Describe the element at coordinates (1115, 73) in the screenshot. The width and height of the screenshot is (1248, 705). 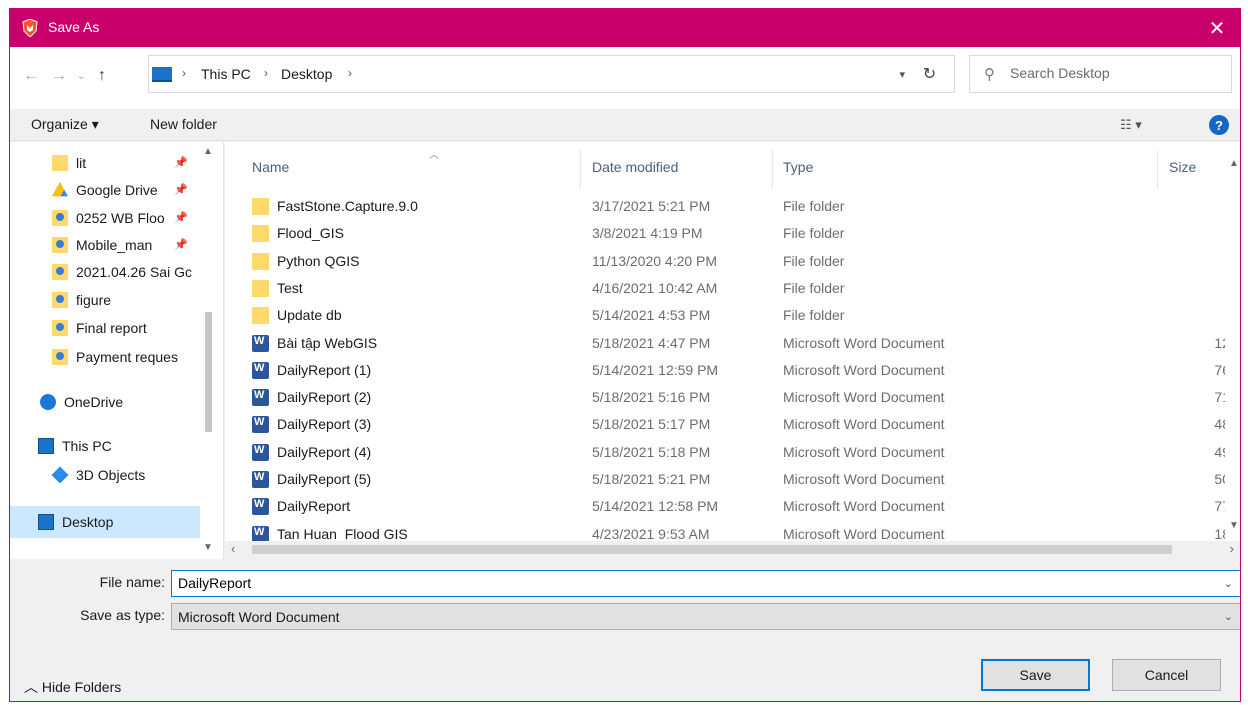
I see `search-input` at that location.